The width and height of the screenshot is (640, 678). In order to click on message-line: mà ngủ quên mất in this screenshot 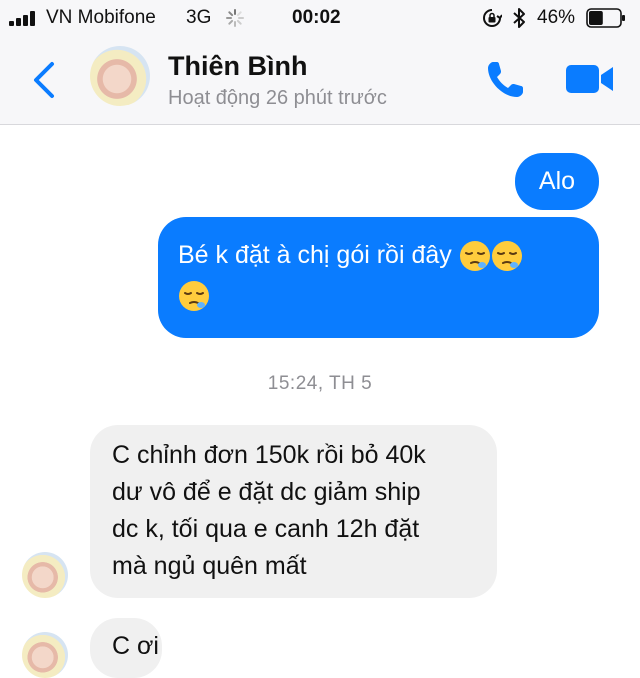, I will do `click(209, 566)`.